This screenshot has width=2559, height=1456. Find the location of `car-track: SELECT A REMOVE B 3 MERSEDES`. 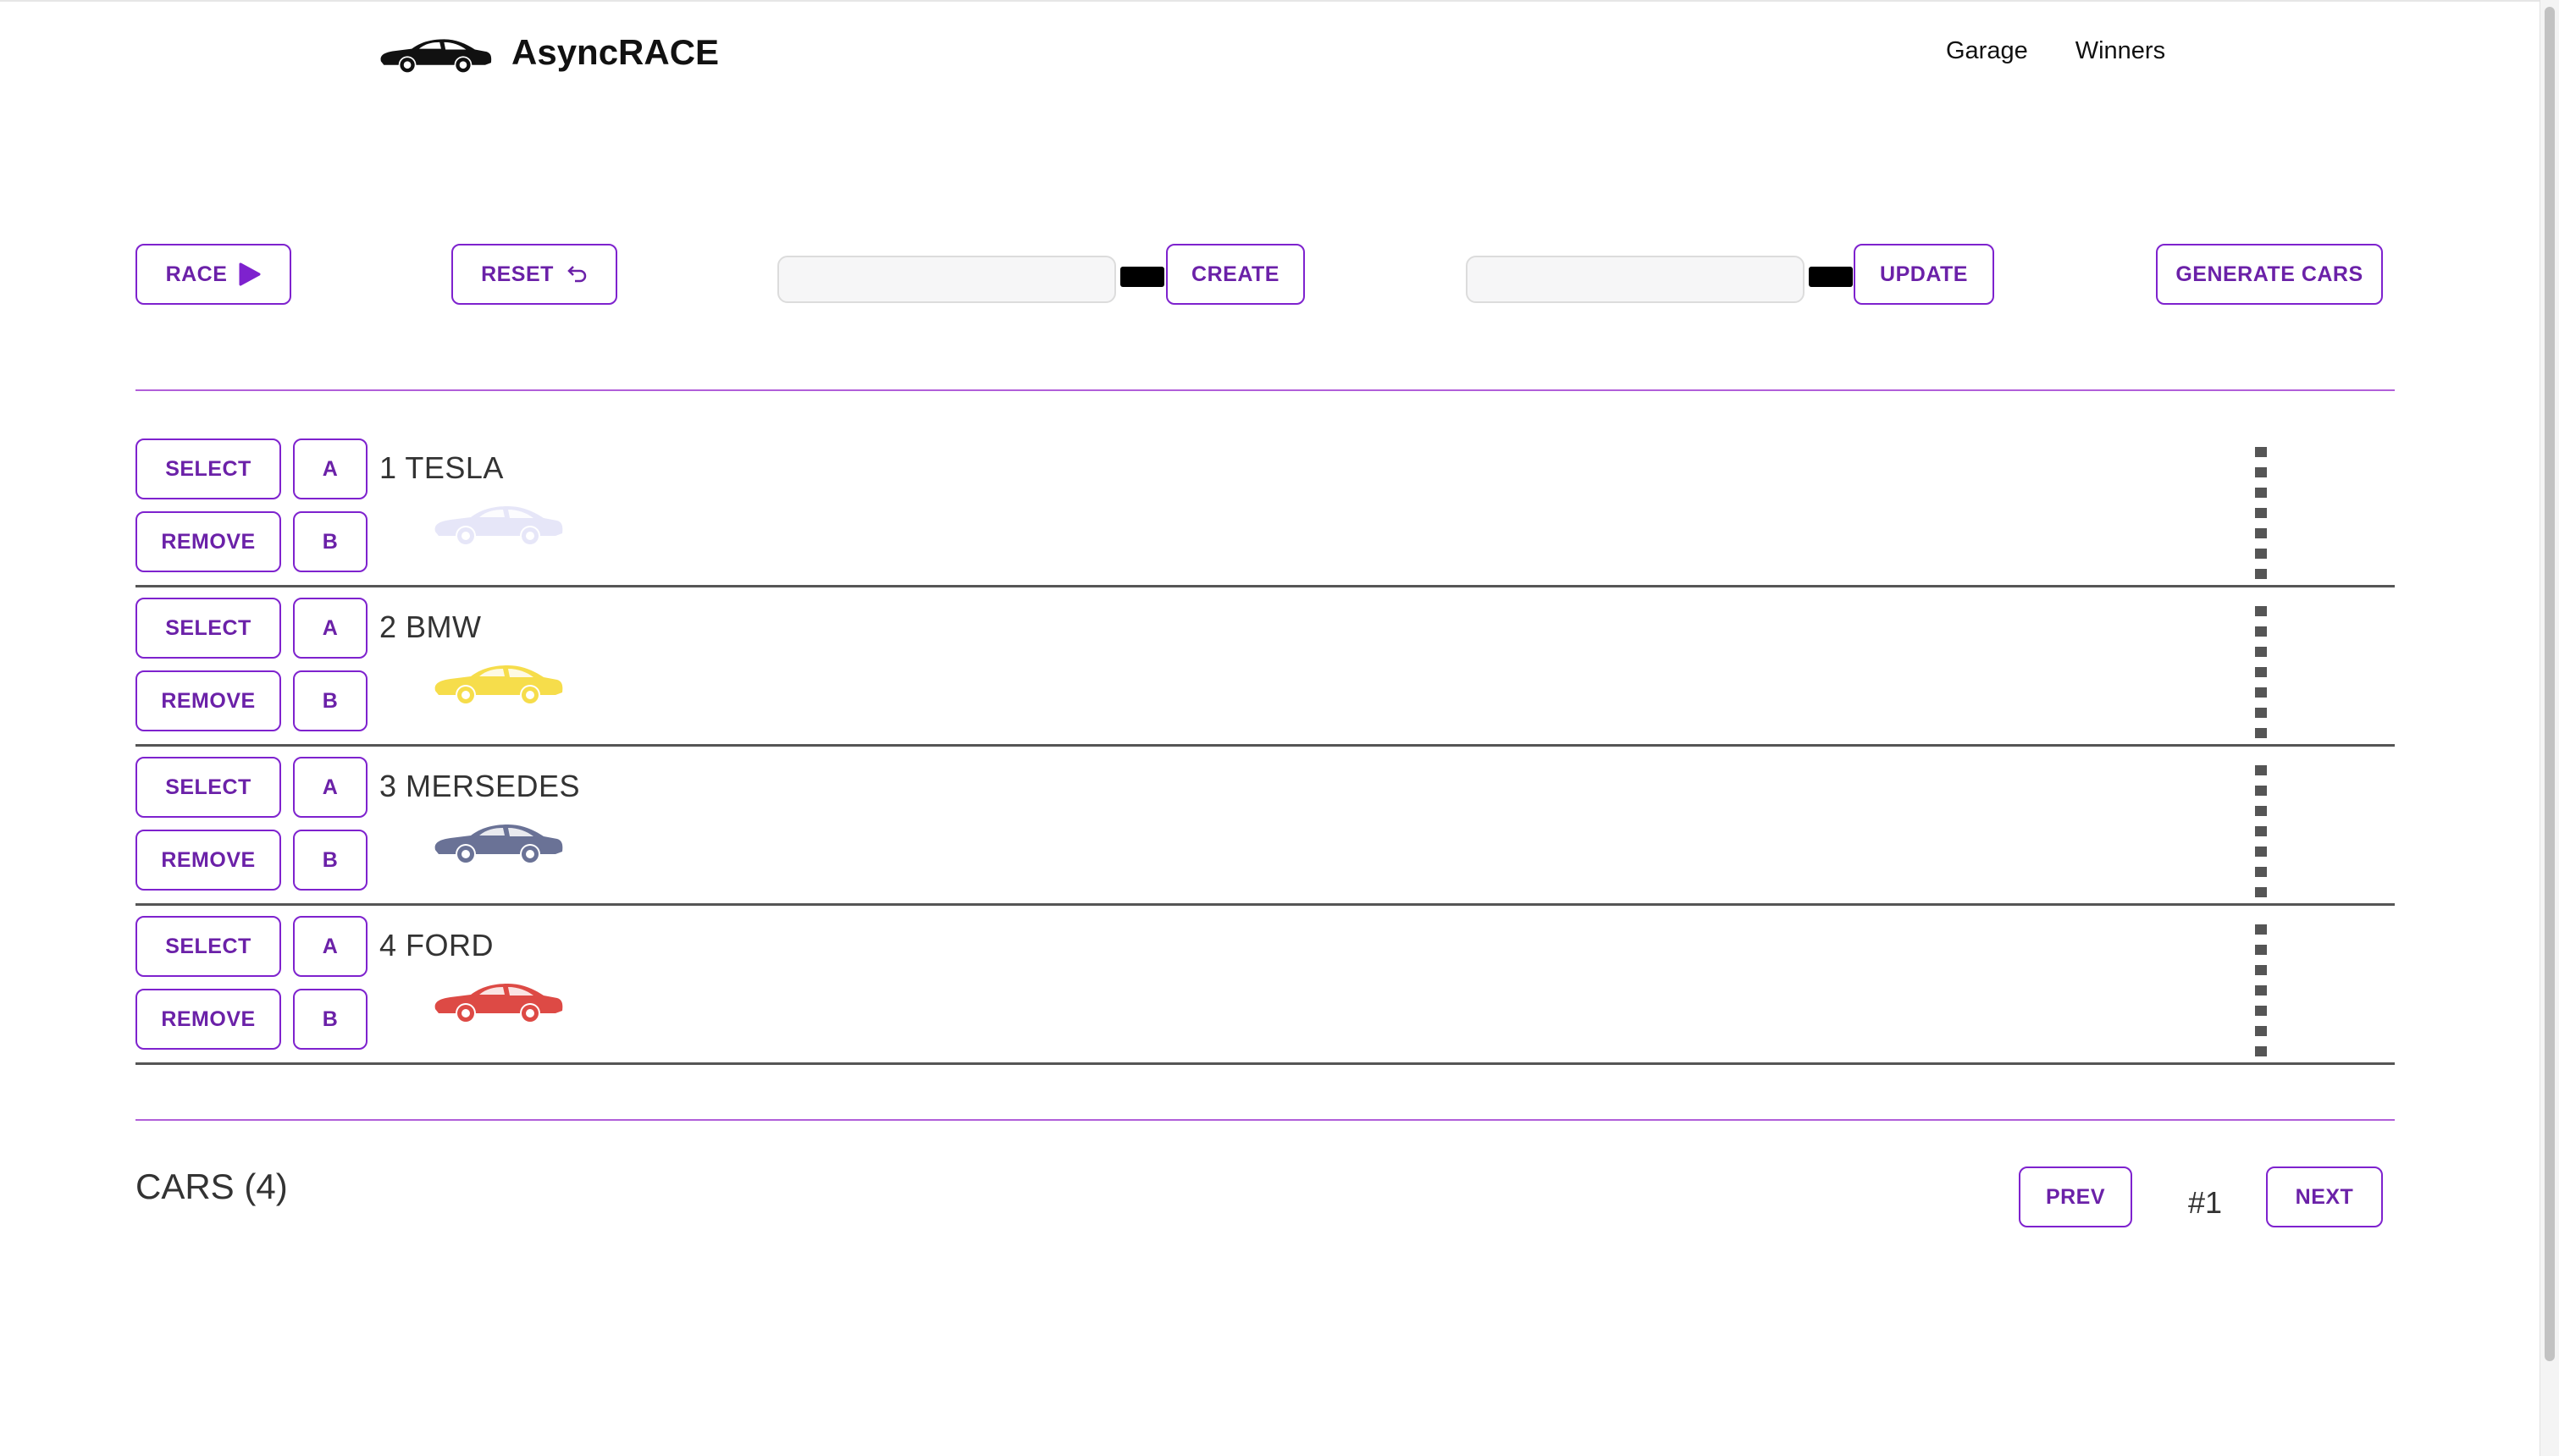

car-track: SELECT A REMOVE B 3 MERSEDES is located at coordinates (1265, 826).